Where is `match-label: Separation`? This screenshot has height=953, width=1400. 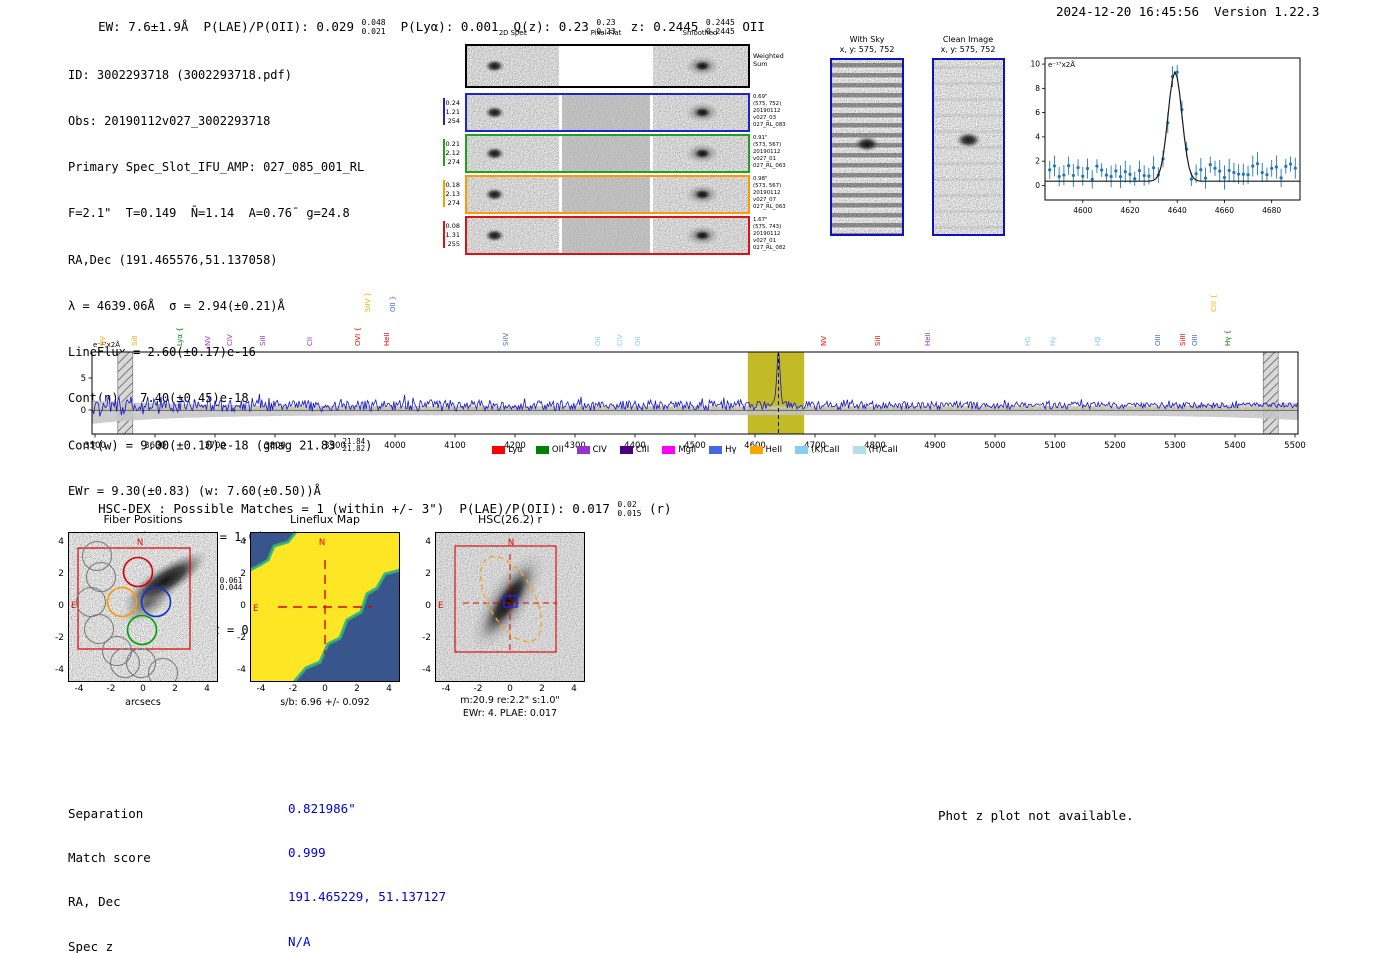 match-label: Separation is located at coordinates (106, 813).